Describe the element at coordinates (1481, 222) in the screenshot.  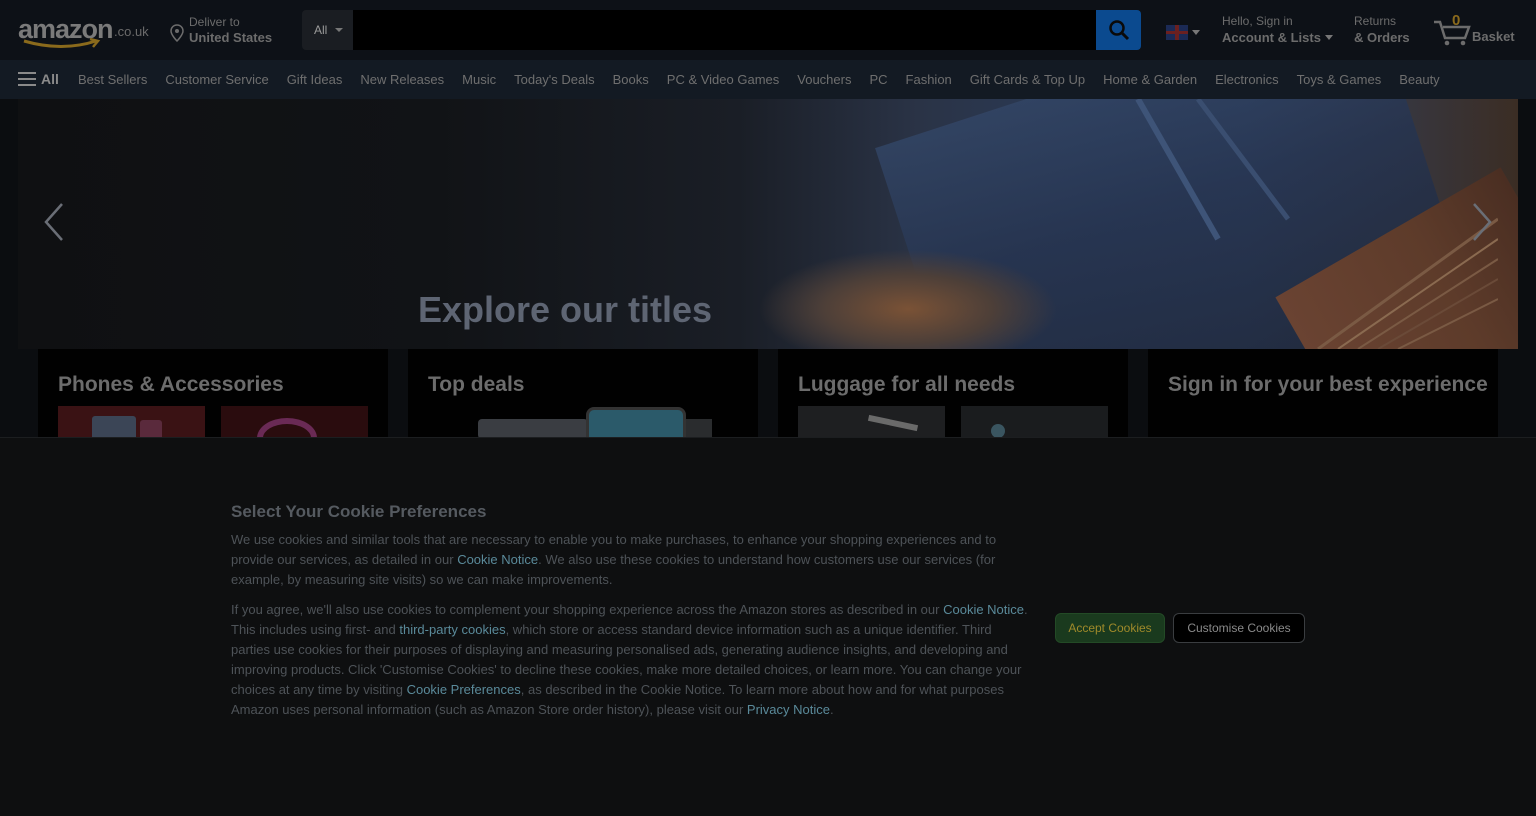
I see `carousel-next-icon` at that location.